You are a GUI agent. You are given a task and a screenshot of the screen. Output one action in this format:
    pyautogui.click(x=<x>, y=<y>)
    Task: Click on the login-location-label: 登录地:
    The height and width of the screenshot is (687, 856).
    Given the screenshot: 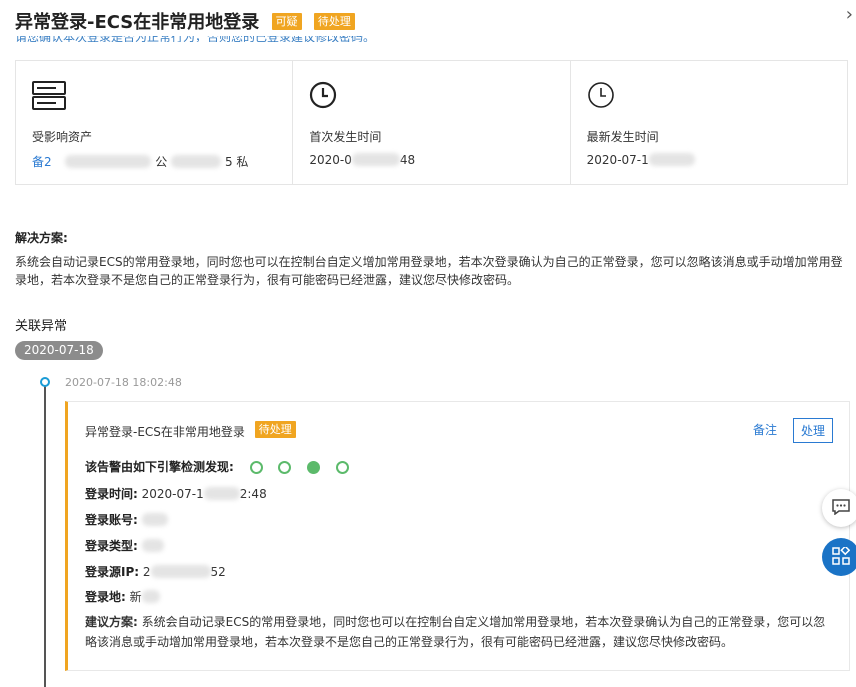 What is the action you would take?
    pyautogui.click(x=105, y=597)
    